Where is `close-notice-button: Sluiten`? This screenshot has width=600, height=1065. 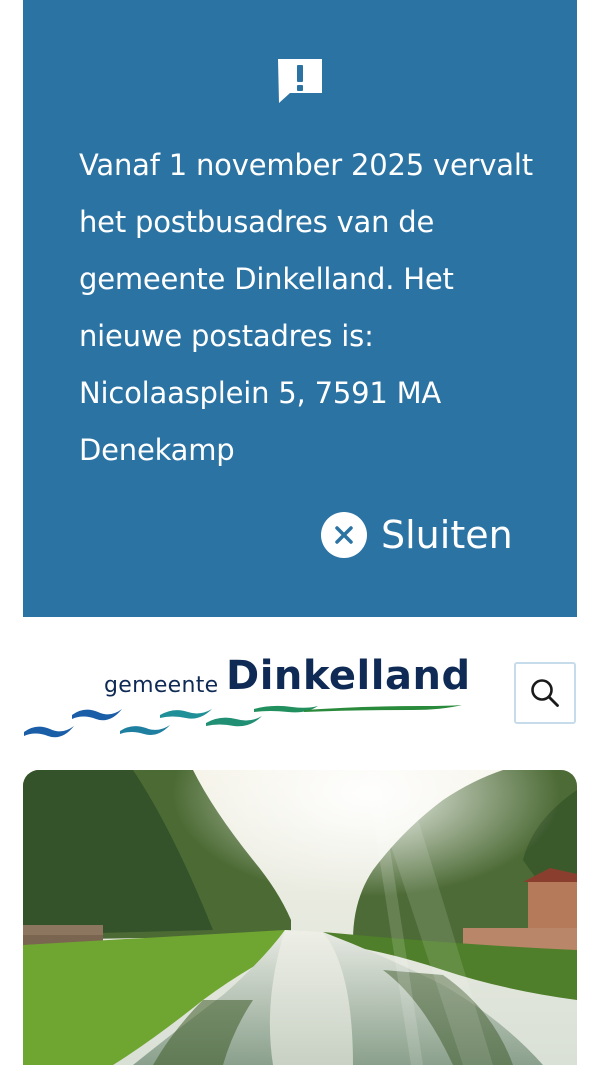
close-notice-button: Sluiten is located at coordinates (417, 535).